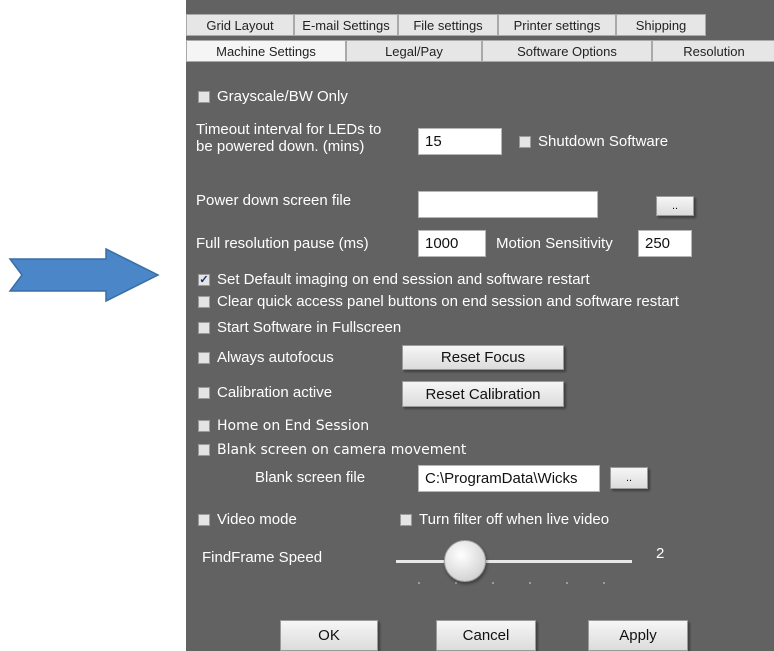 The height and width of the screenshot is (651, 774). I want to click on slider-thumb, so click(465, 561).